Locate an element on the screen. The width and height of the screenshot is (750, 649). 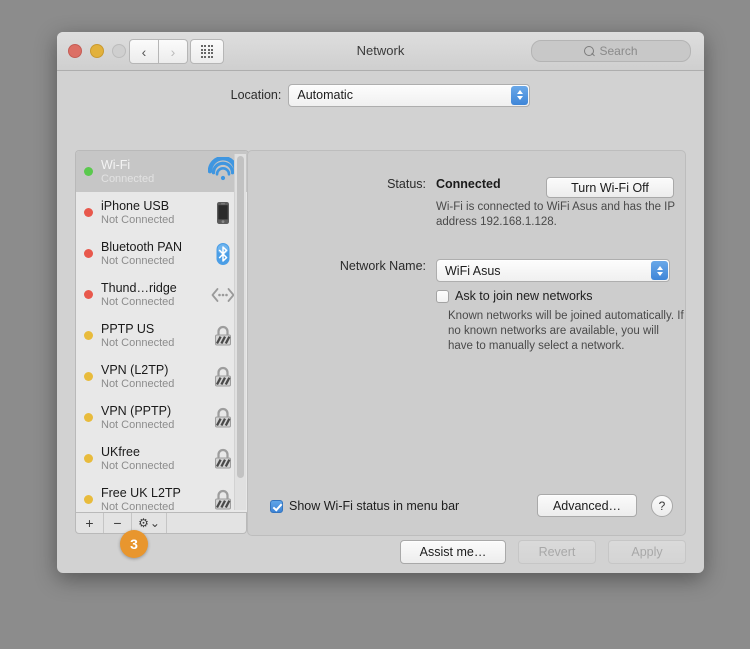
service-text: VPN (L2TP) Not Connected is located at coordinates (154, 377).